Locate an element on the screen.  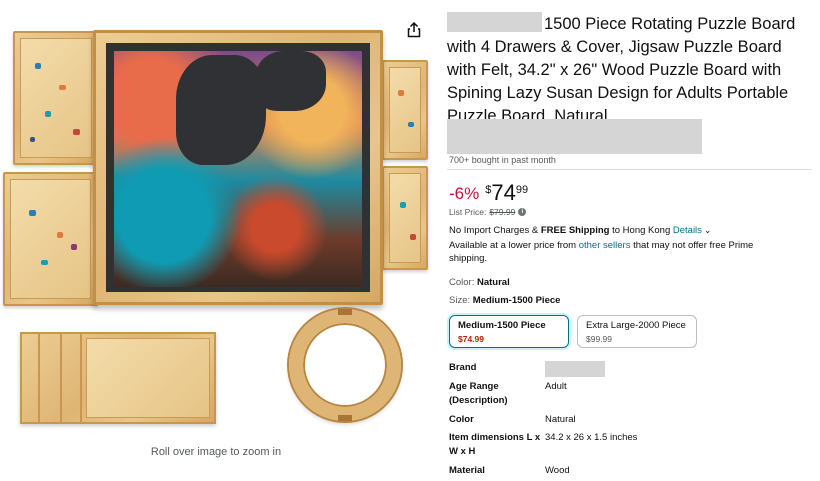
list-price-label: List Price: is located at coordinates (468, 212).